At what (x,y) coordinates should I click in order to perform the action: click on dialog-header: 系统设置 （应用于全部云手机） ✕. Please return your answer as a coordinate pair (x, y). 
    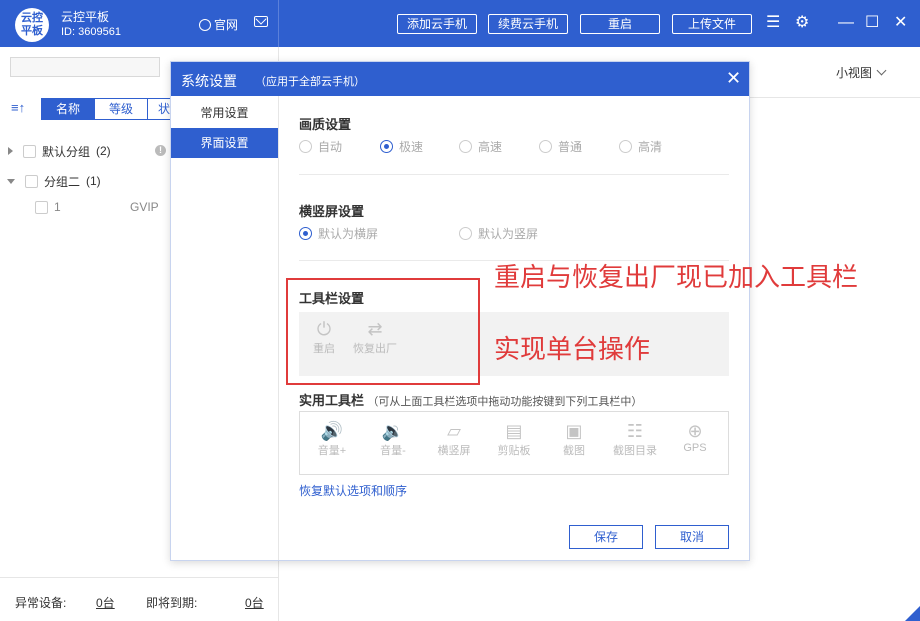
    Looking at the image, I should click on (460, 79).